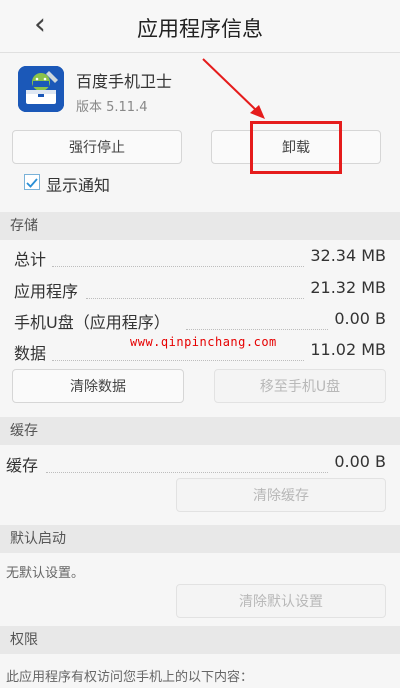  What do you see at coordinates (130, 677) in the screenshot?
I see `permissions-text: 此应用程序有权访问您手机上的以下内容：` at bounding box center [130, 677].